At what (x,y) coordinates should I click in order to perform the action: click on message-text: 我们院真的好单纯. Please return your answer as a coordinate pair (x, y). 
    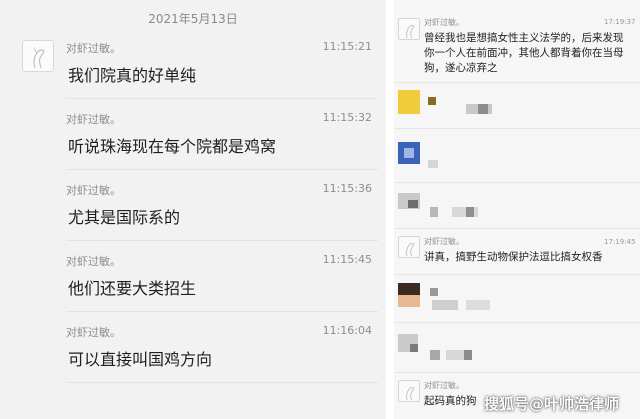
    Looking at the image, I should click on (132, 75).